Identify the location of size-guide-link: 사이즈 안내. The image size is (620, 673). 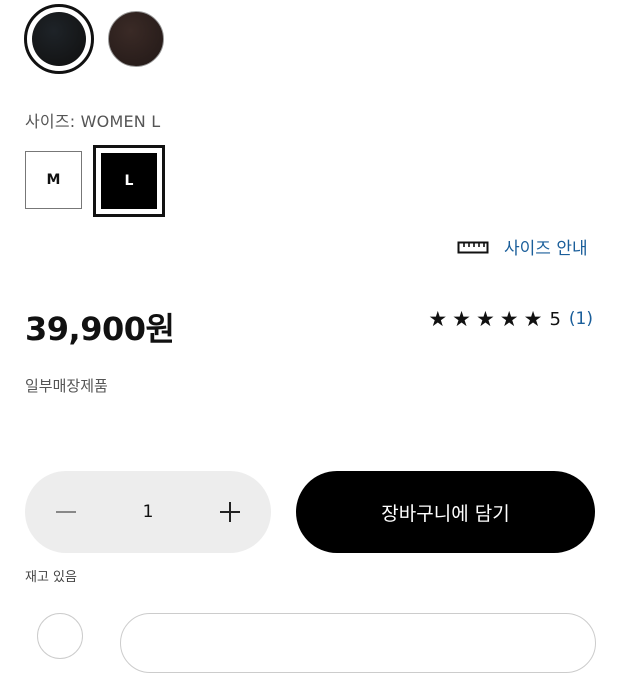
(522, 246).